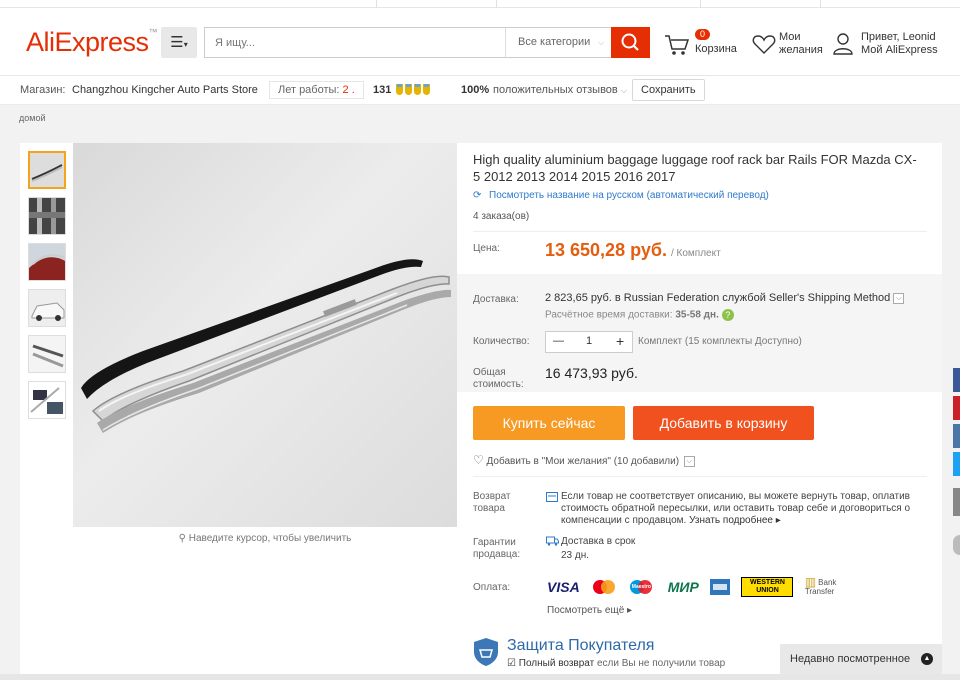 This screenshot has width=960, height=680. Describe the element at coordinates (165, 90) in the screenshot. I see `store-name-link: Changzhou Kingcher Auto Parts Store` at that location.